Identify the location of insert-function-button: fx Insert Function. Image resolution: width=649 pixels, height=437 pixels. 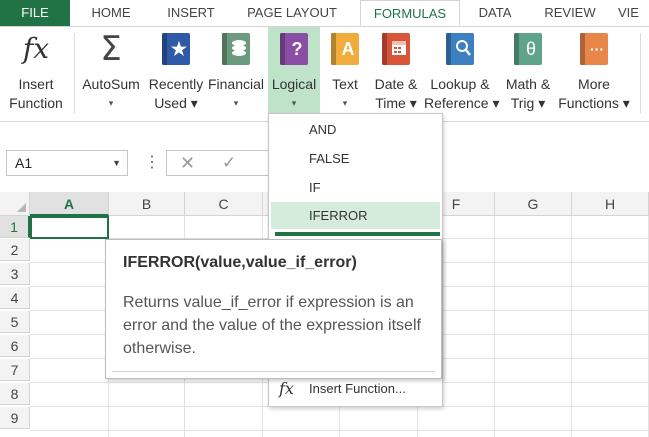
(36, 73).